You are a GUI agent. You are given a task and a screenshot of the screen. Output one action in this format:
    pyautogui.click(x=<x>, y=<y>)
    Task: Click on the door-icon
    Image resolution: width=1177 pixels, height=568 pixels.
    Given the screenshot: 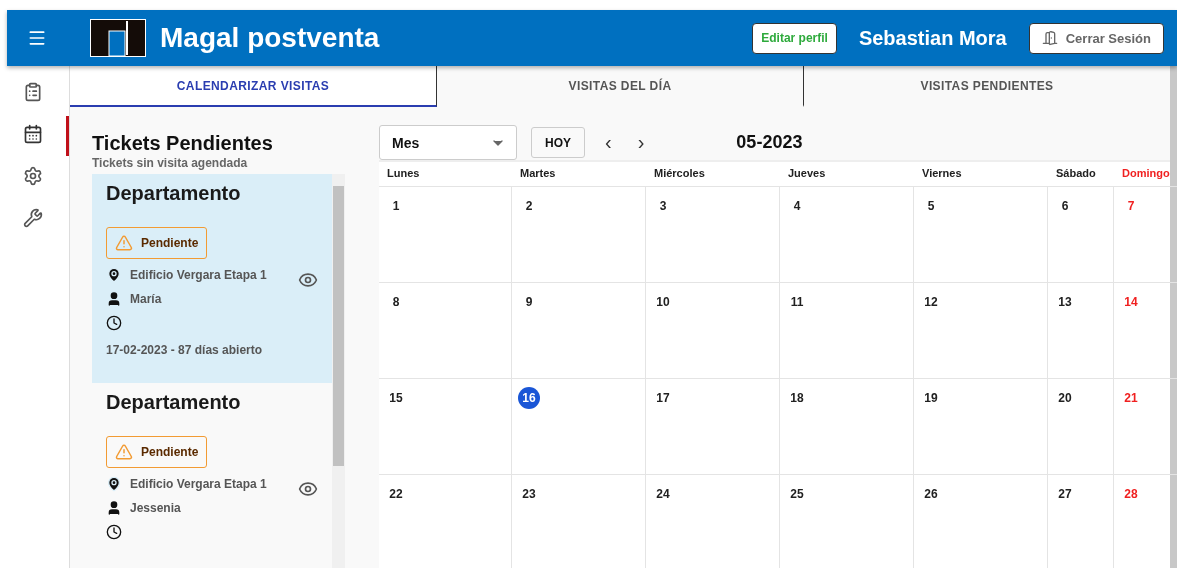 What is the action you would take?
    pyautogui.click(x=1049, y=38)
    